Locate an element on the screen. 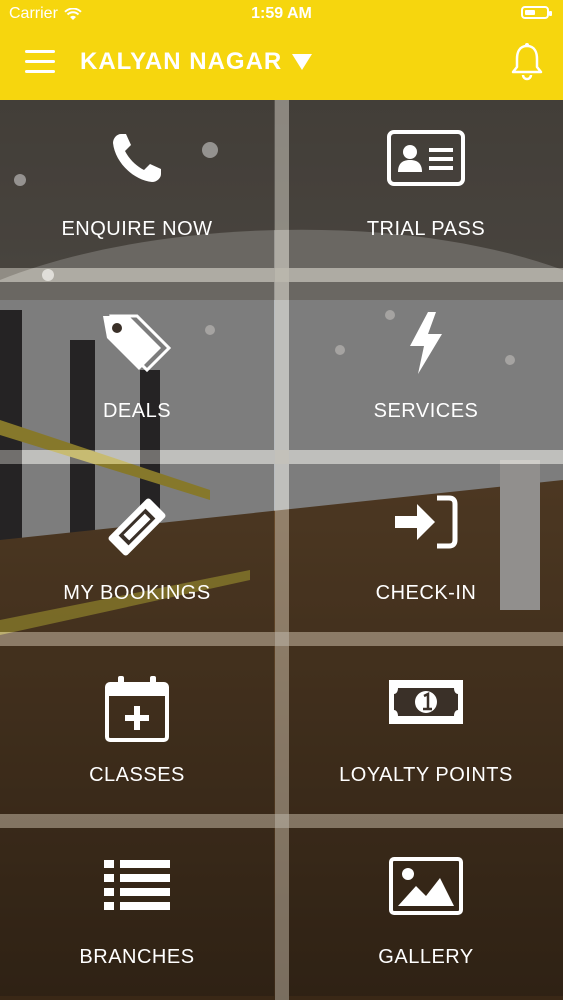 Image resolution: width=563 pixels, height=1000 pixels. tile-label: CHECK-IN is located at coordinates (426, 593).